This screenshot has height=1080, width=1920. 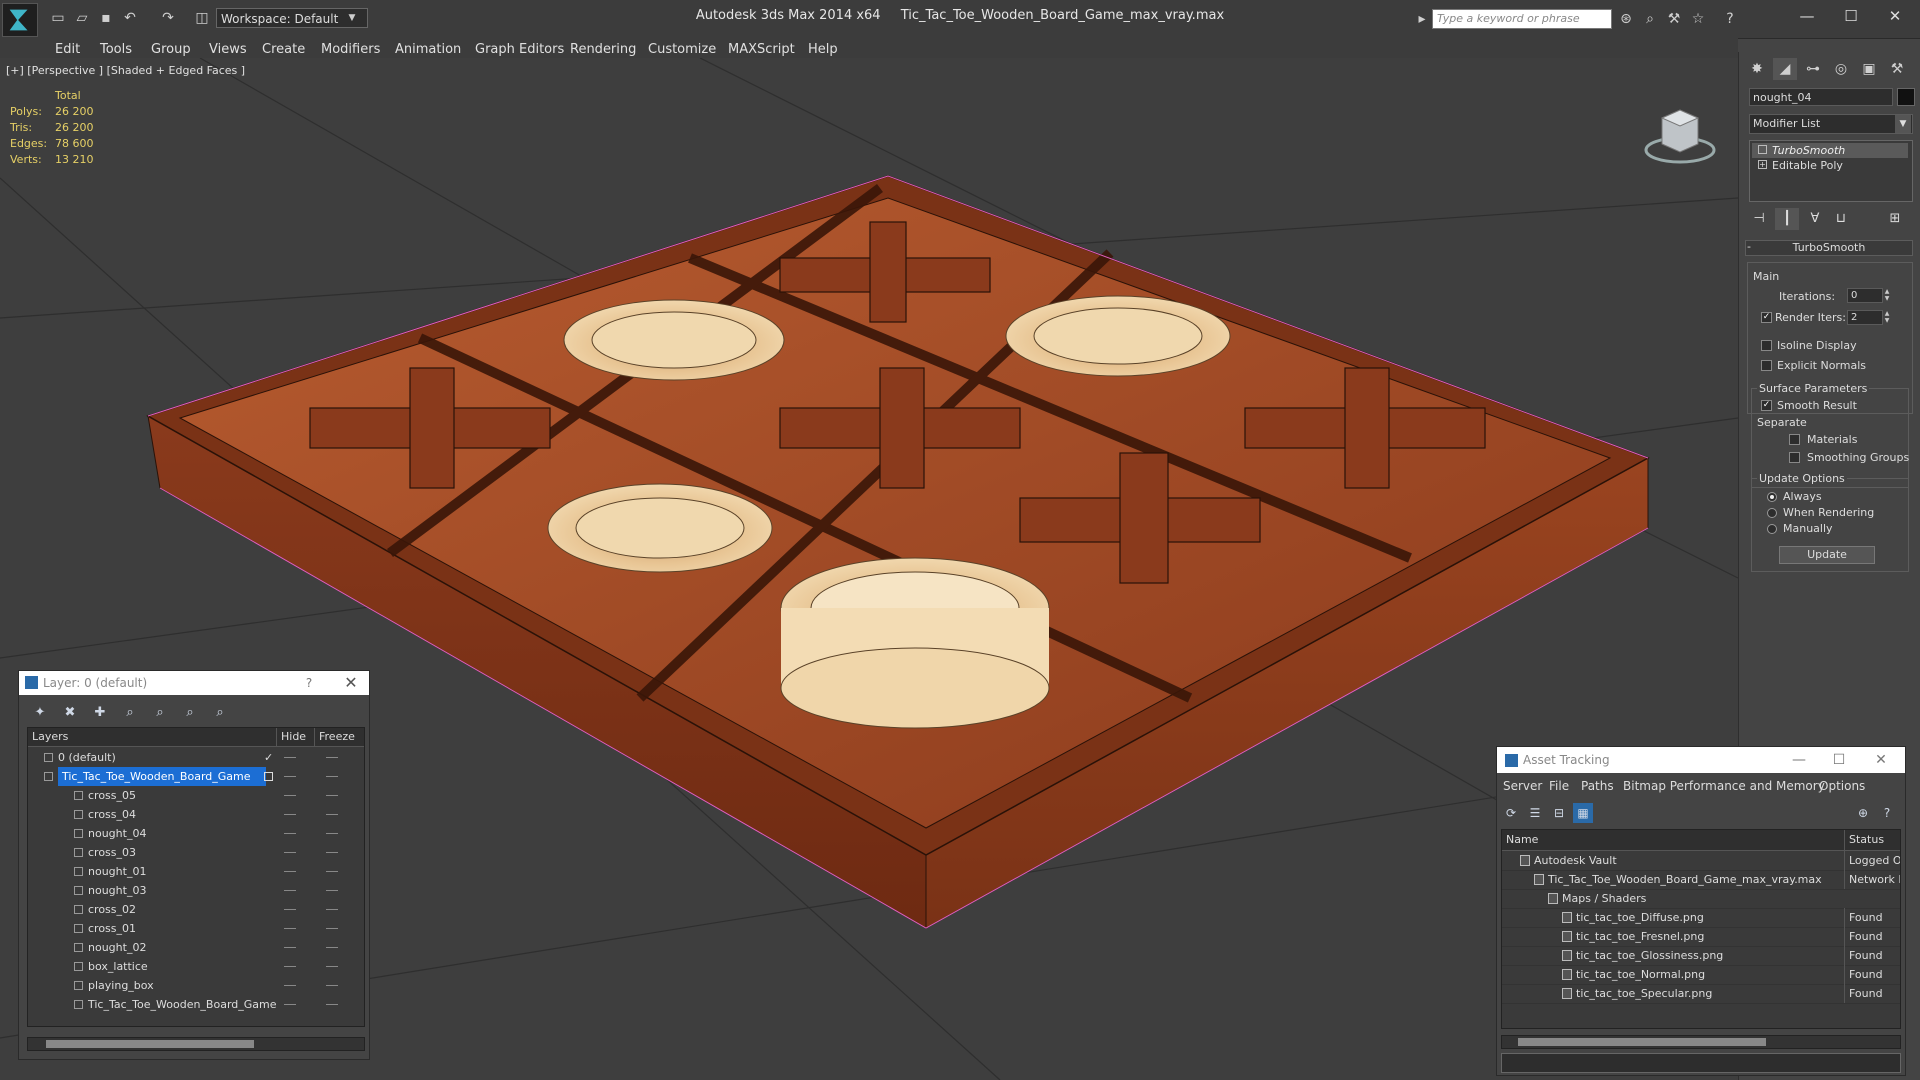 What do you see at coordinates (1701, 956) in the screenshot?
I see `asset-row: tic_tac_toe_Glossiness.png Found` at bounding box center [1701, 956].